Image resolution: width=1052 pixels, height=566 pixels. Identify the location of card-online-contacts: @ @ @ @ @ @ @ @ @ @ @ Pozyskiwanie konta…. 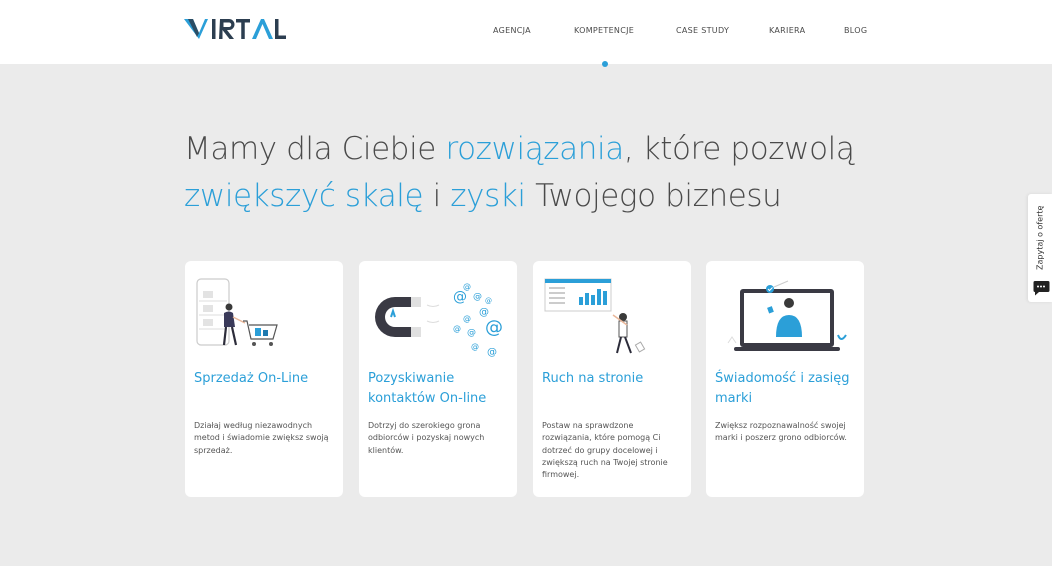
(438, 379).